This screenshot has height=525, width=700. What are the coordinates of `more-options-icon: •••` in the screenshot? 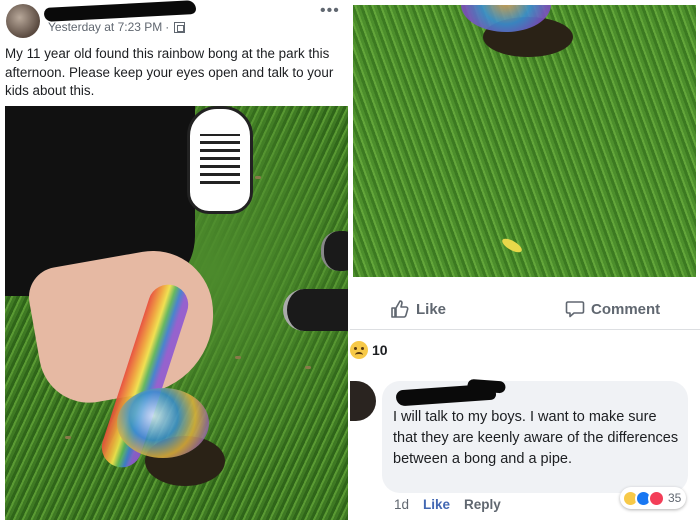 It's located at (330, 11).